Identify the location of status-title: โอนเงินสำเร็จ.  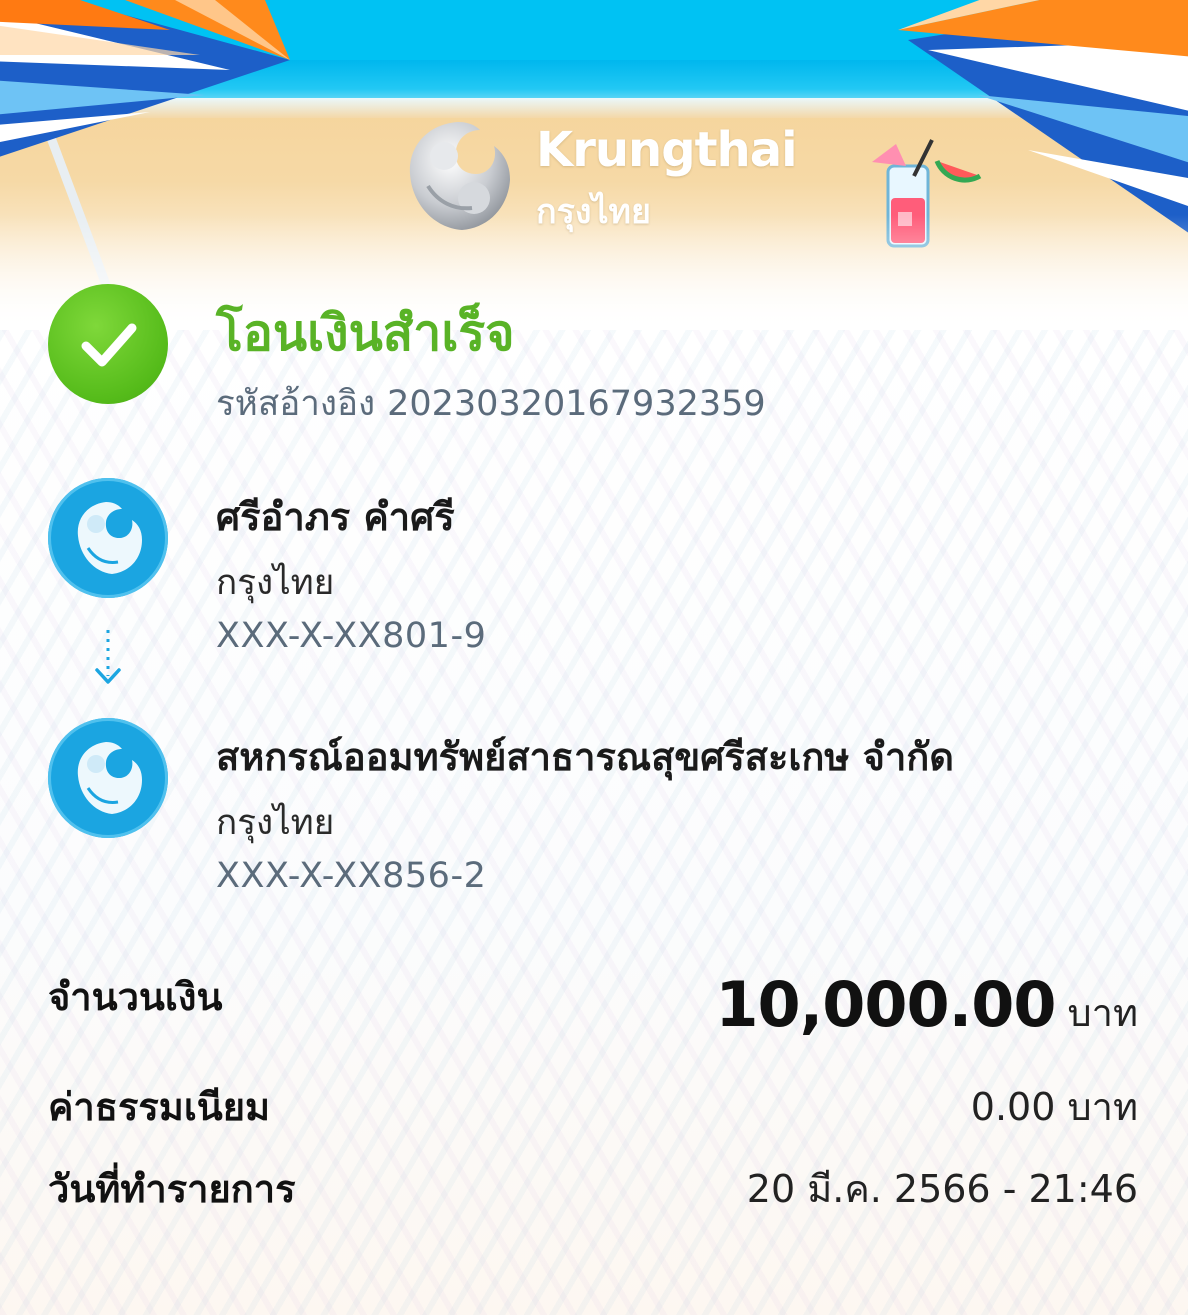
(365, 333).